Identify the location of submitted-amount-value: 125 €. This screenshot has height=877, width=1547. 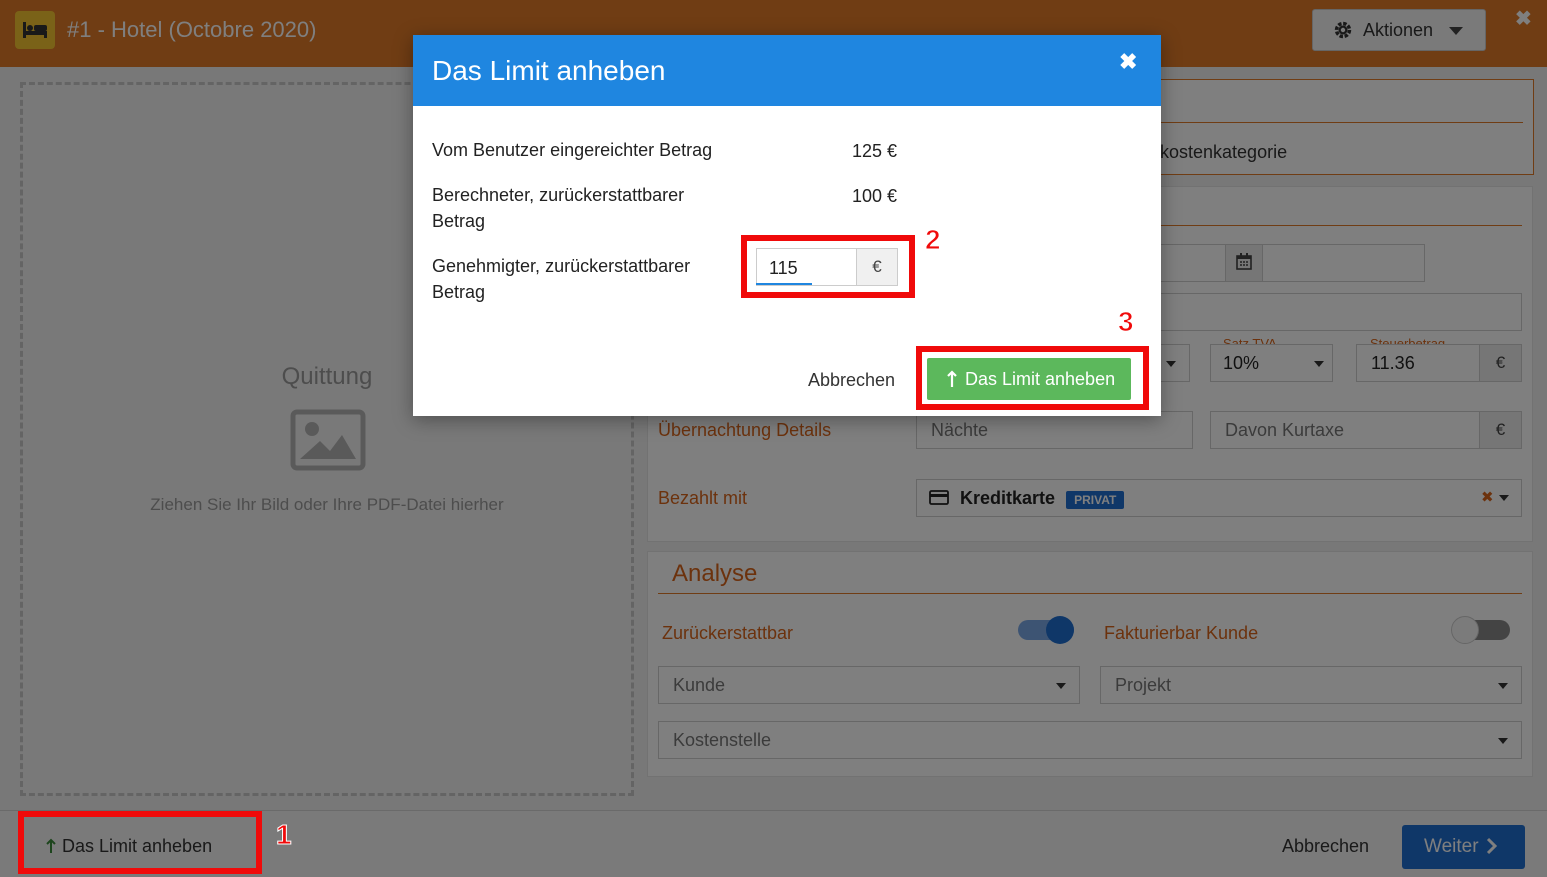
(875, 151).